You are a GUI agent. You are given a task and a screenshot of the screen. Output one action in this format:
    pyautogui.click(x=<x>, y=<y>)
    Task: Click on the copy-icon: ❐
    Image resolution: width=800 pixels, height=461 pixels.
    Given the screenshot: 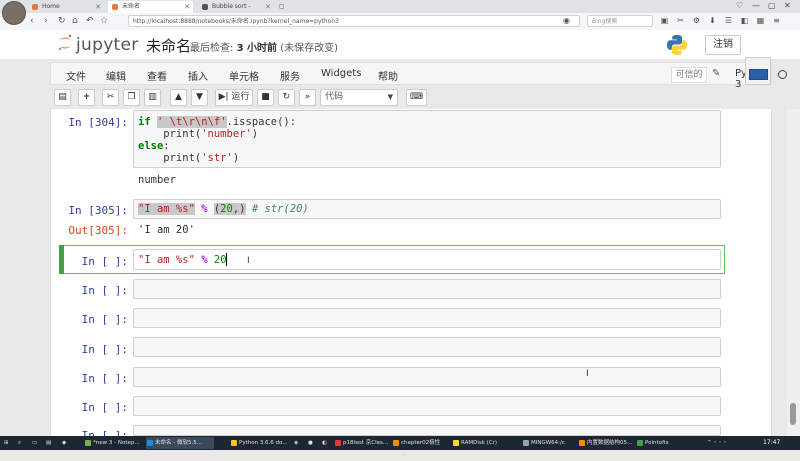 What is the action you would take?
    pyautogui.click(x=131, y=97)
    